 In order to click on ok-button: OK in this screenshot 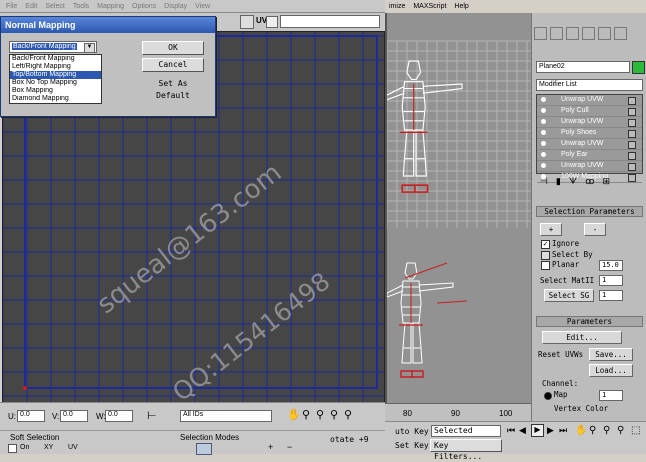, I will do `click(173, 48)`.